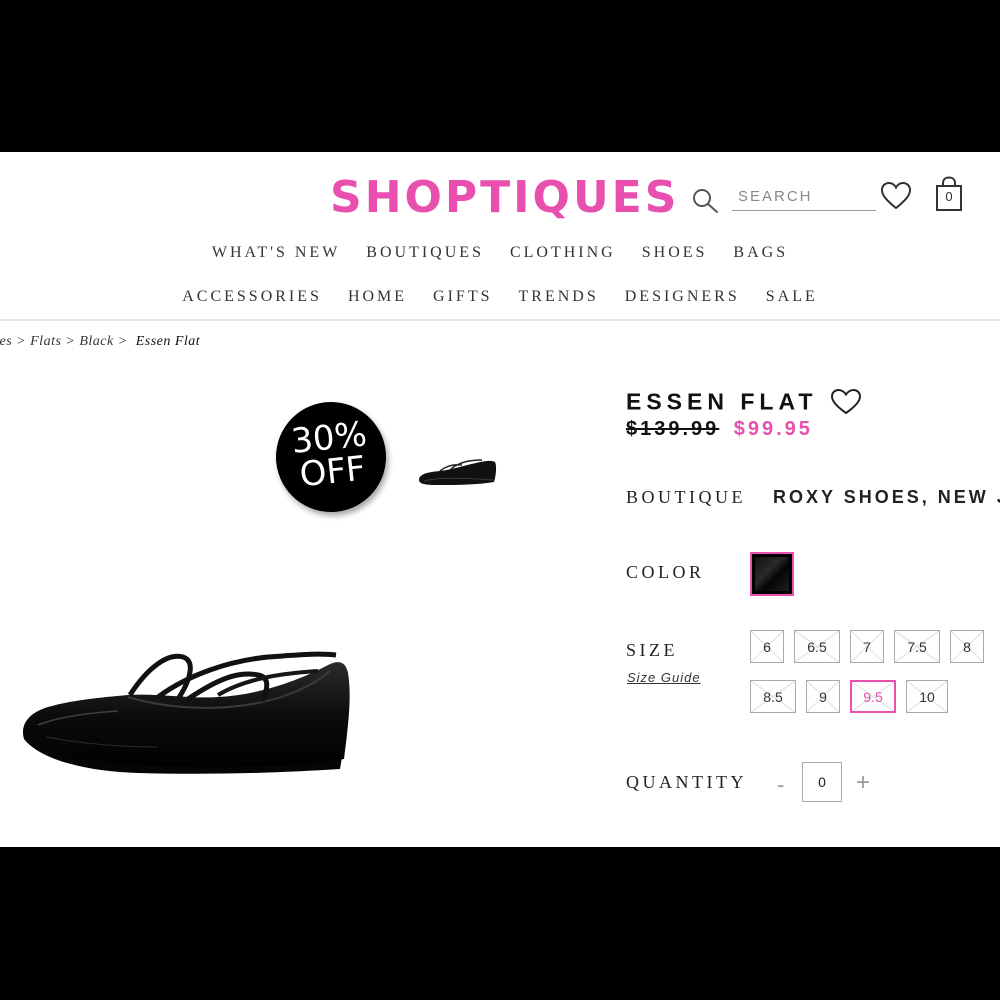 The image size is (1000, 1000). Describe the element at coordinates (682, 297) in the screenshot. I see `nav-designers: DESIGNERS` at that location.